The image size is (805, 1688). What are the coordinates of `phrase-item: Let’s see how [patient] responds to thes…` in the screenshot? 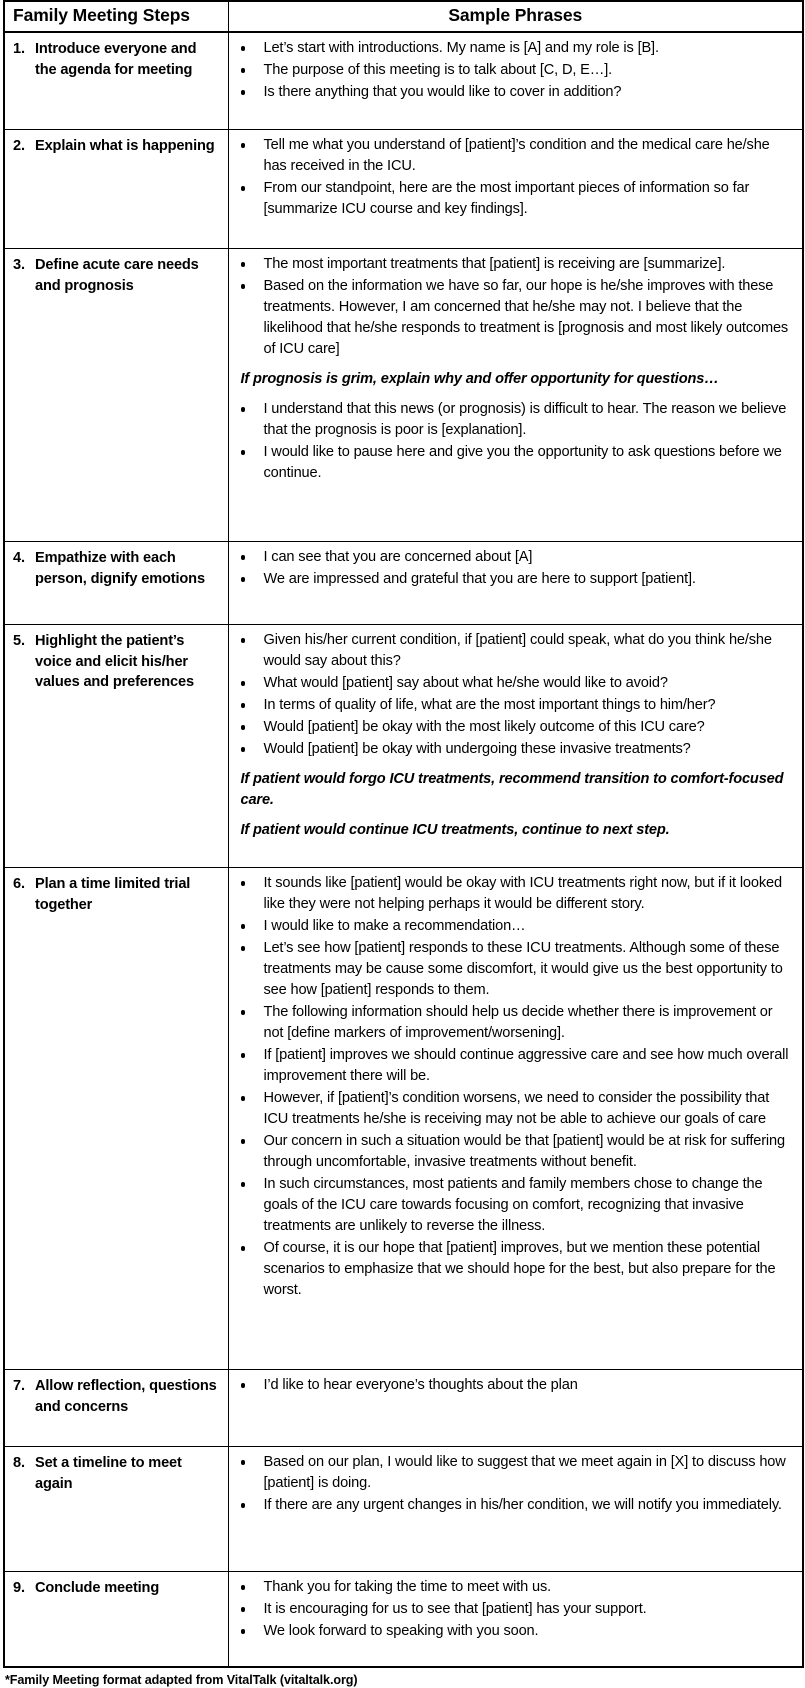 It's located at (511, 969).